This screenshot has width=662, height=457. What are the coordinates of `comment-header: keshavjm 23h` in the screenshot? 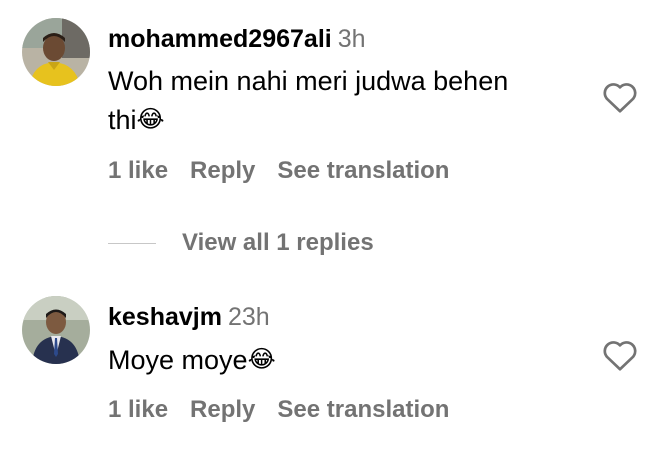 It's located at (192, 317).